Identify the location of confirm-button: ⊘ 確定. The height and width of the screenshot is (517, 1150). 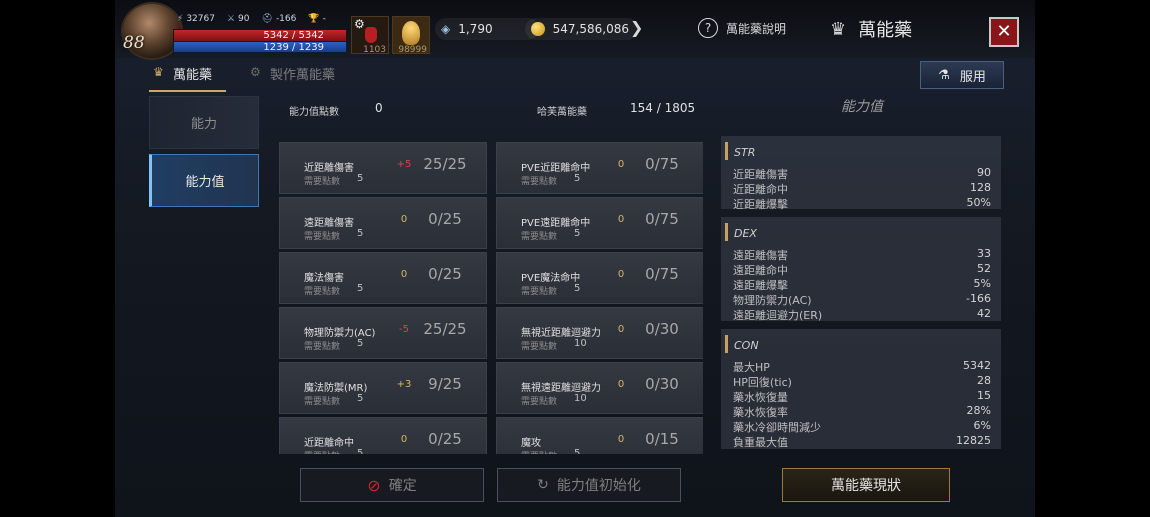
(392, 485).